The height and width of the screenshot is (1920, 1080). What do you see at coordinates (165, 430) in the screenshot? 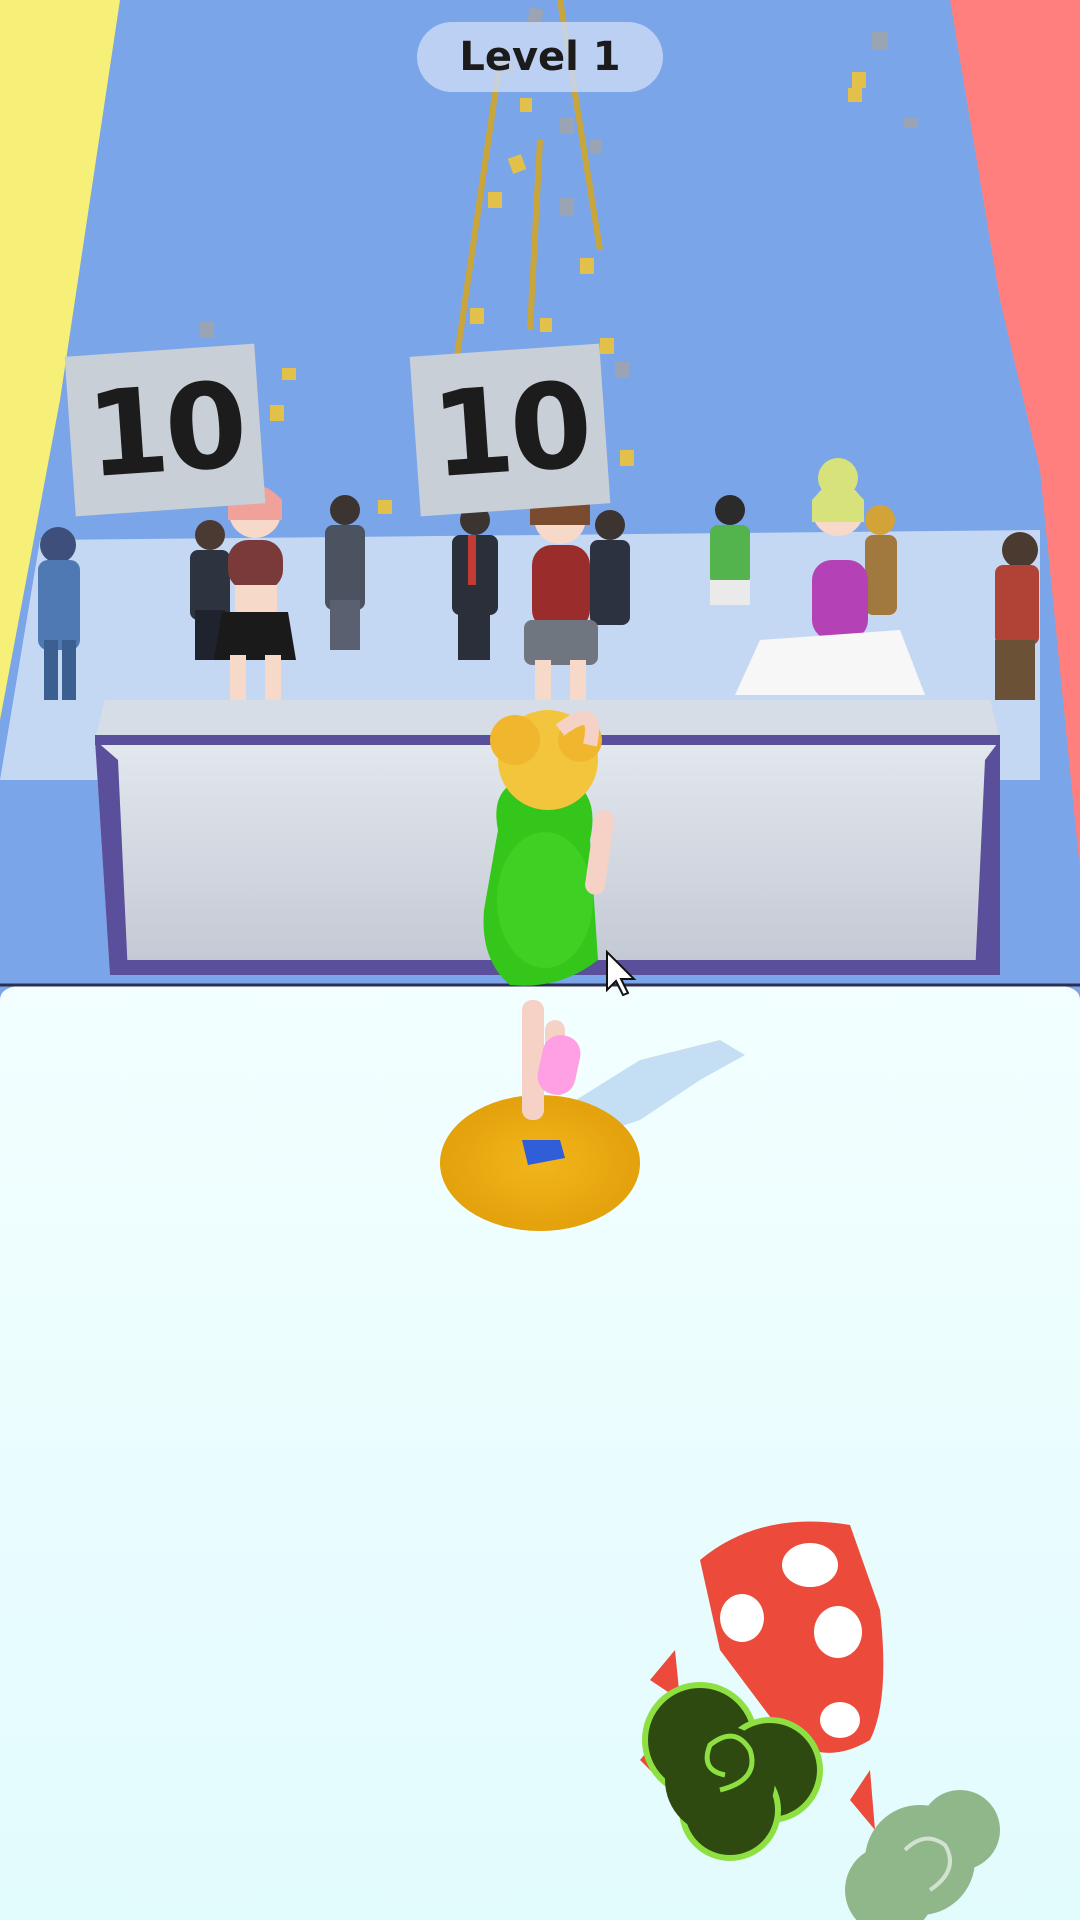
I see `judge-score-card-1: 10` at bounding box center [165, 430].